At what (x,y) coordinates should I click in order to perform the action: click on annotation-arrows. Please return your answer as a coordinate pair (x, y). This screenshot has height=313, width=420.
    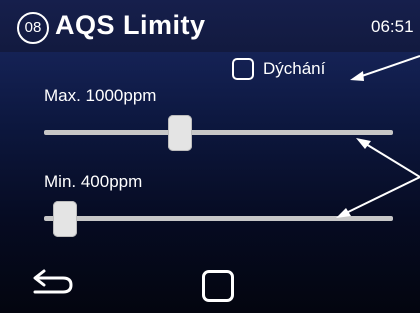
    Looking at the image, I should click on (378, 136).